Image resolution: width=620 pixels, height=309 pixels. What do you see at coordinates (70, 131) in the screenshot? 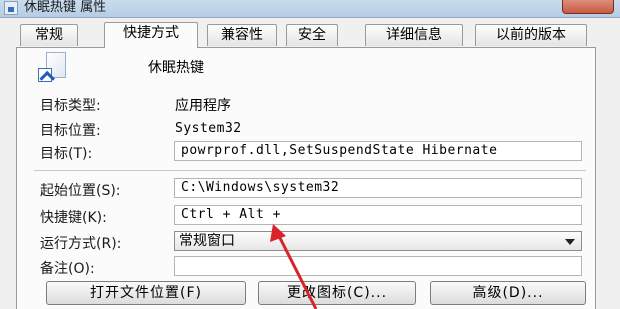
I see `target-location-label: 目标位置:` at bounding box center [70, 131].